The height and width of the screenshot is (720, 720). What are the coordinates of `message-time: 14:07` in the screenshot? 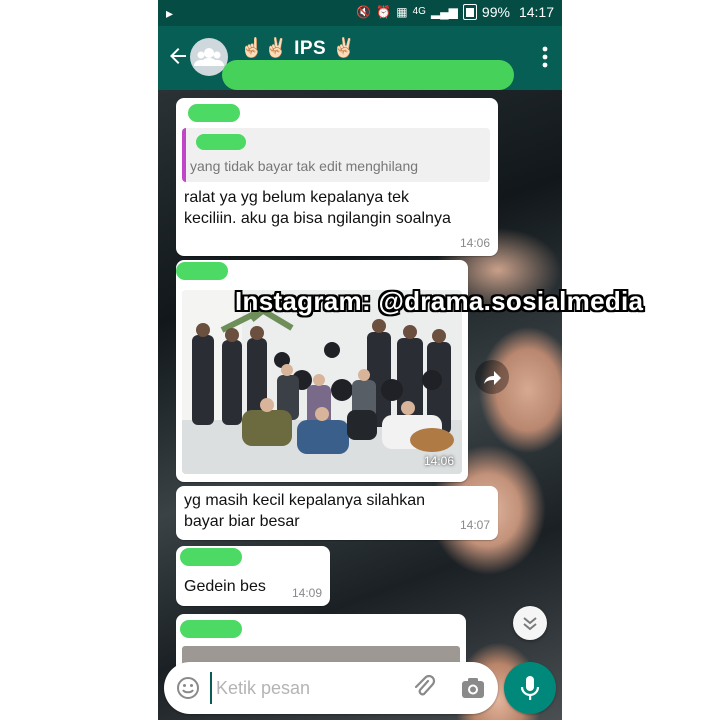 It's located at (474, 525).